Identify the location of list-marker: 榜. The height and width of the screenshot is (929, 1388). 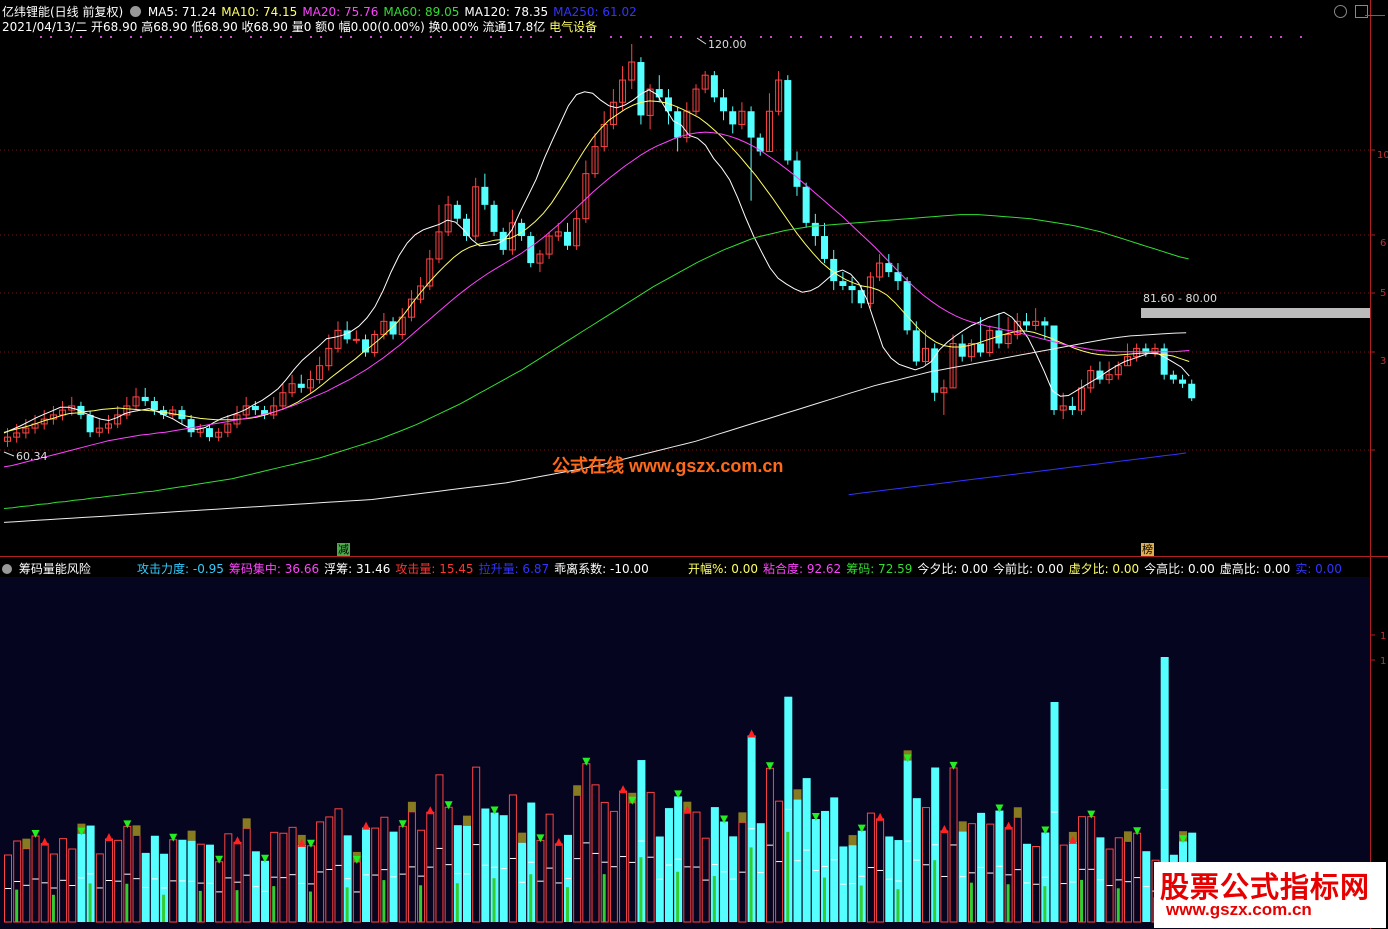
(1147, 549).